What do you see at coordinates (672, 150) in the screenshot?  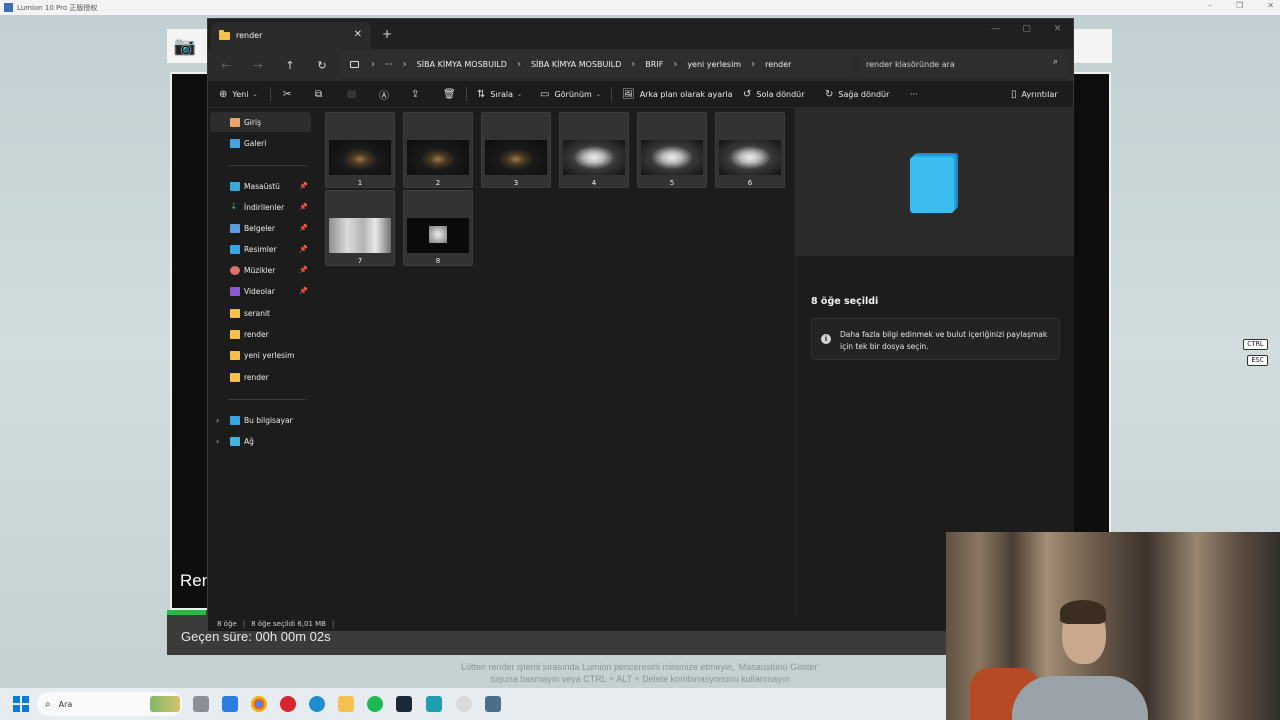 I see `file-thumbnail: 5` at bounding box center [672, 150].